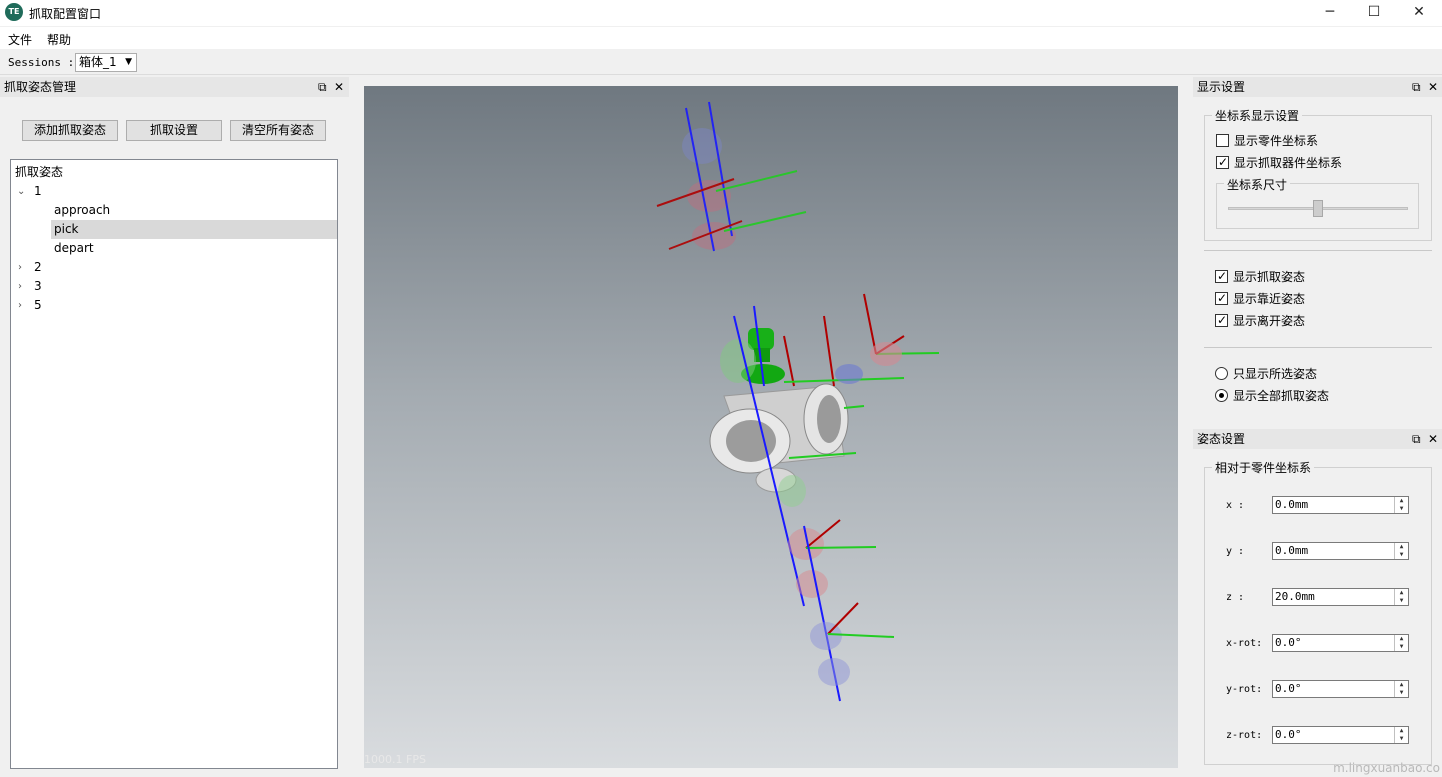 The width and height of the screenshot is (1442, 777). I want to click on tree-item-2: › 2, so click(174, 267).